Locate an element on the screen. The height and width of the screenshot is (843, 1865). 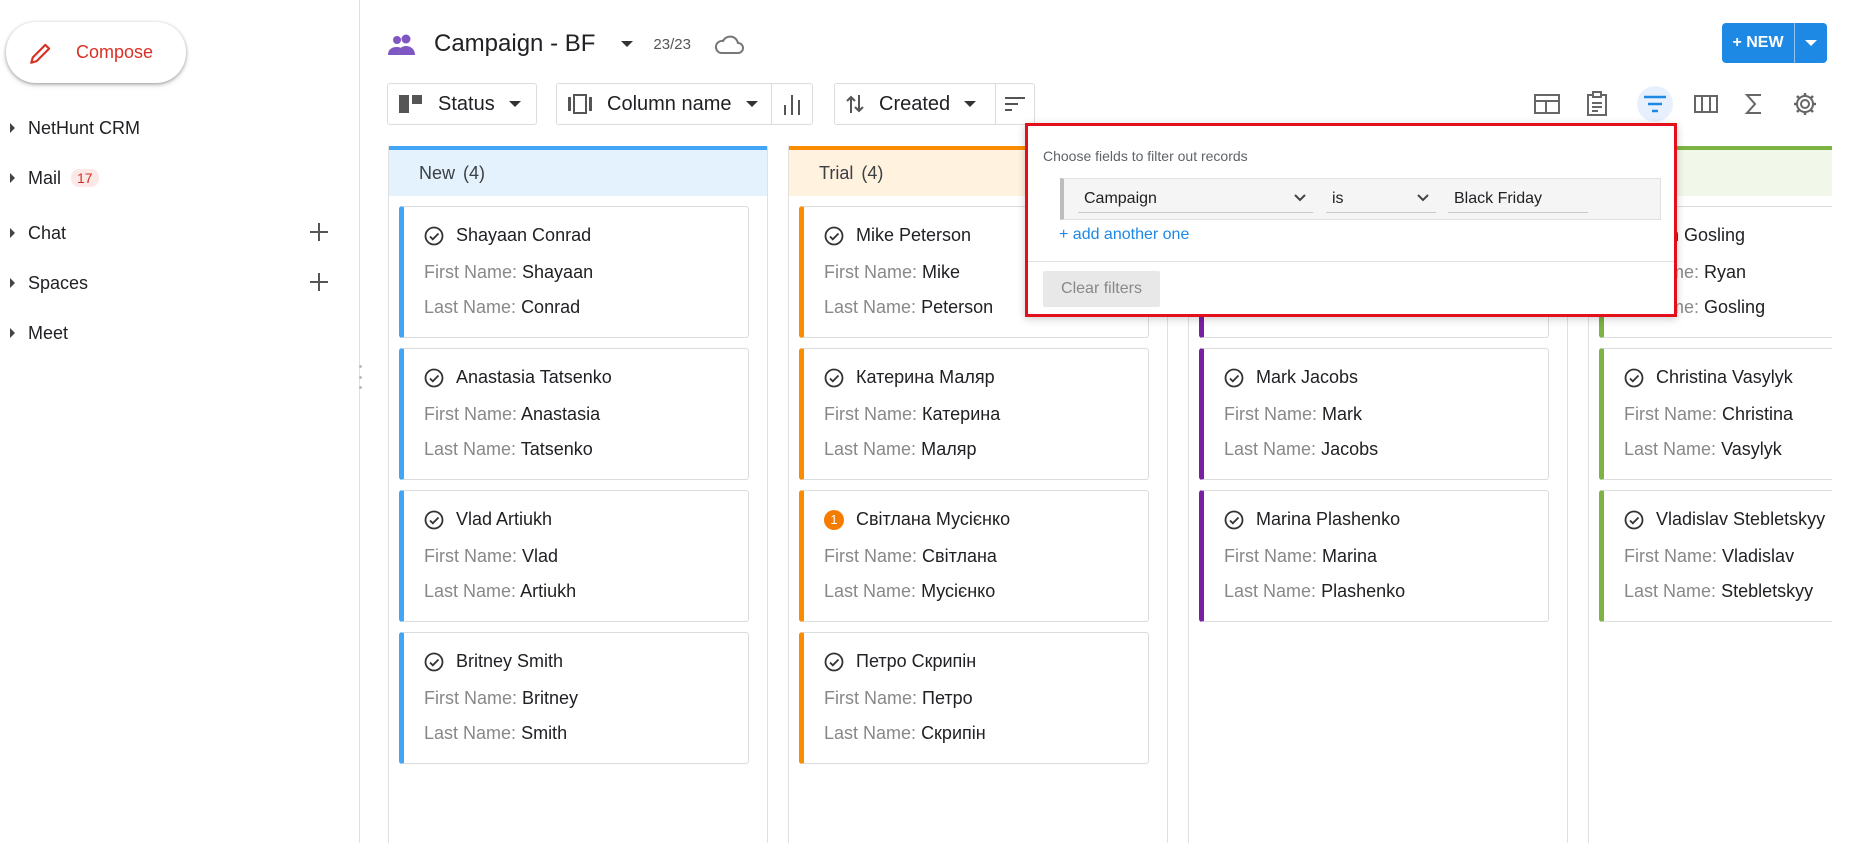
column-name-select: Column name is located at coordinates (684, 104).